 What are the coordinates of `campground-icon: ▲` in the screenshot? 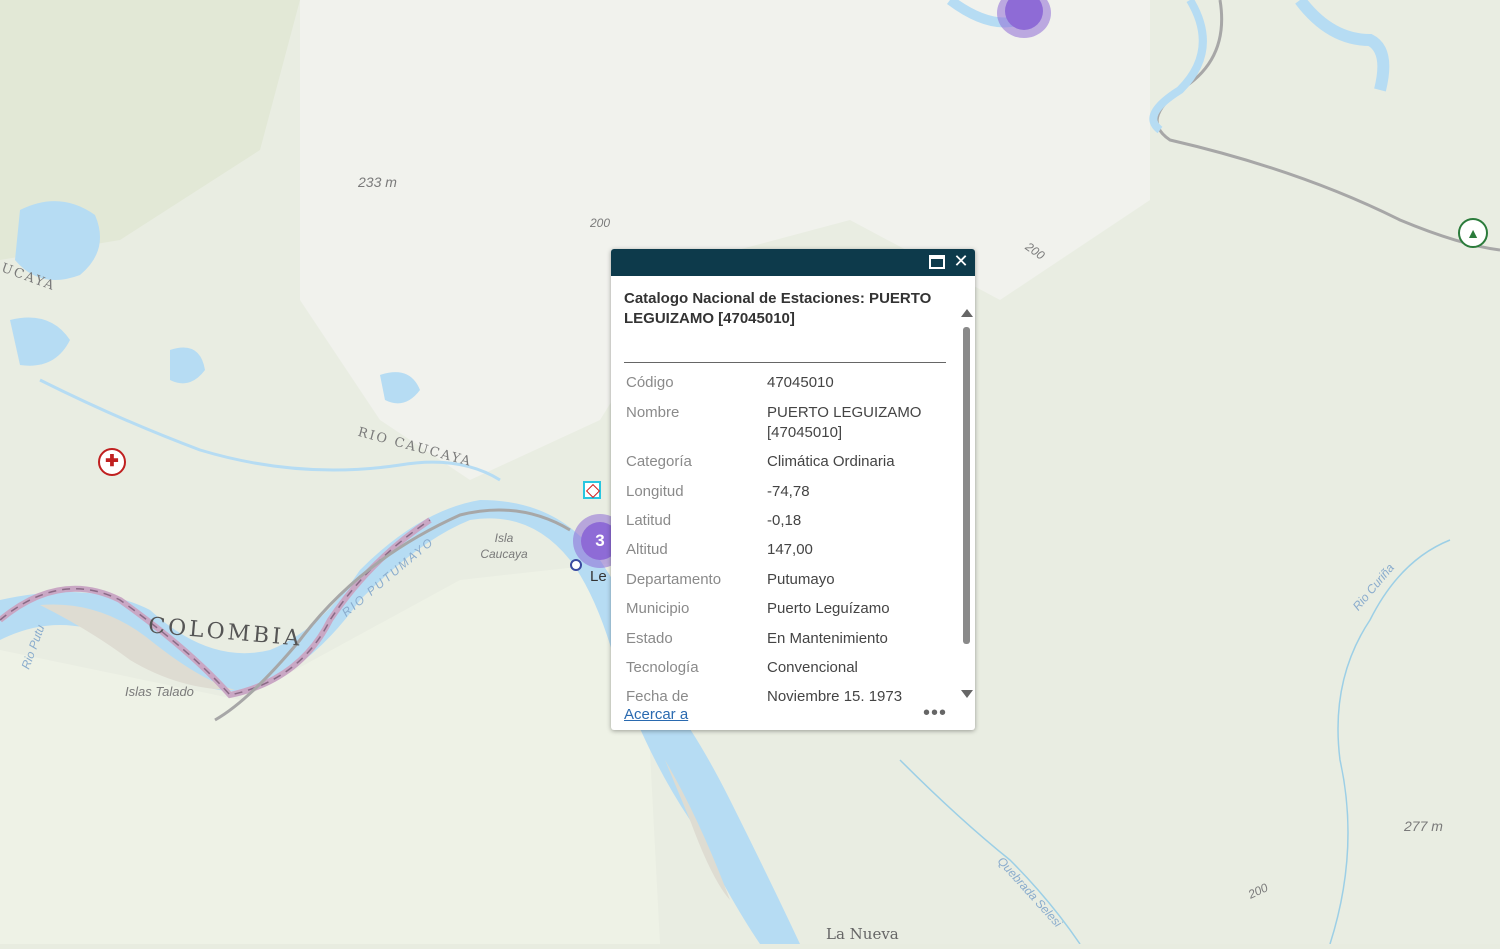 It's located at (1473, 233).